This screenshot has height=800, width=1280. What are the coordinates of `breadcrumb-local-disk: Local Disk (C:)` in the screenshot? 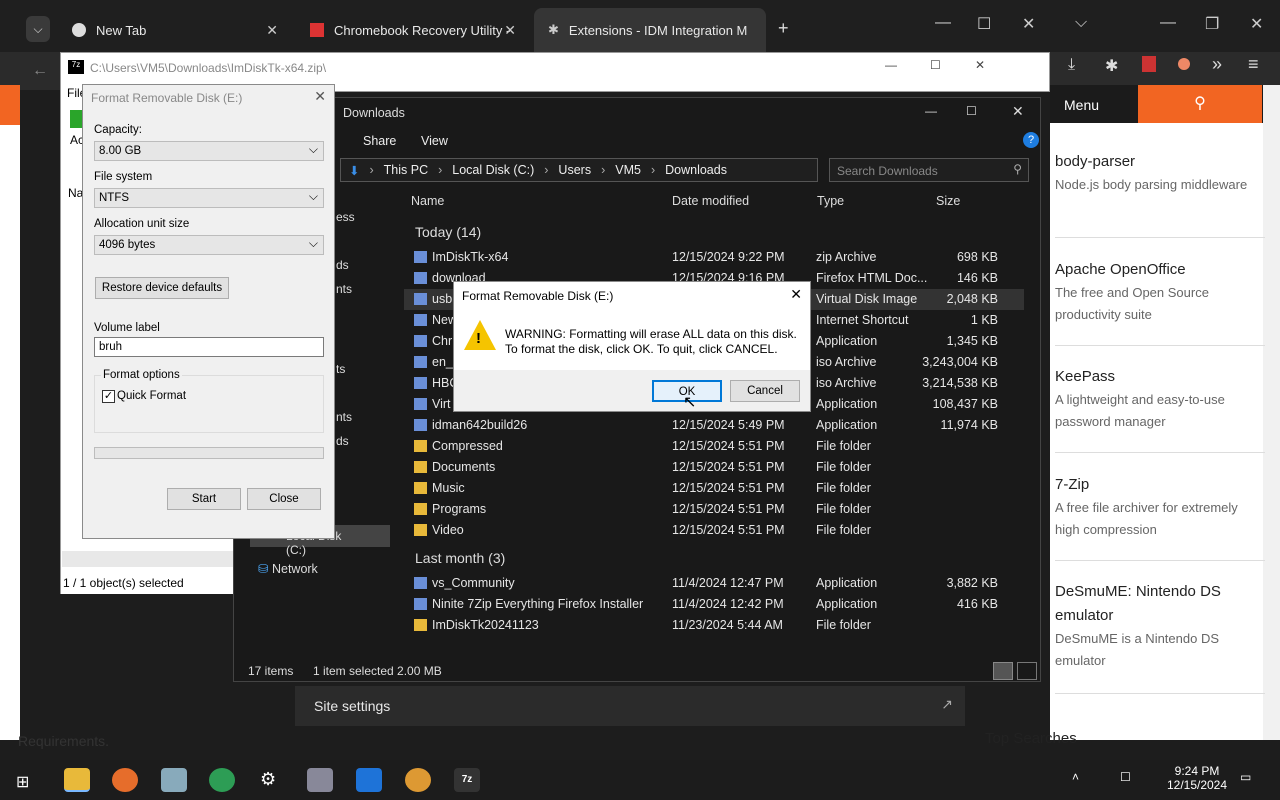 It's located at (493, 170).